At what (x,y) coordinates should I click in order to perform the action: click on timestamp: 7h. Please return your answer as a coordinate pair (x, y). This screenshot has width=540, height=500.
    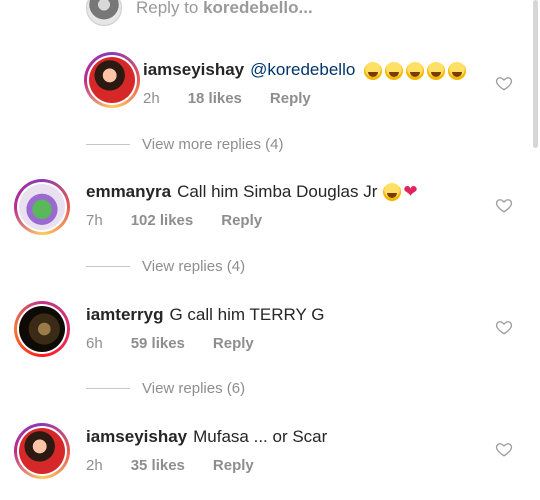
    Looking at the image, I should click on (94, 220).